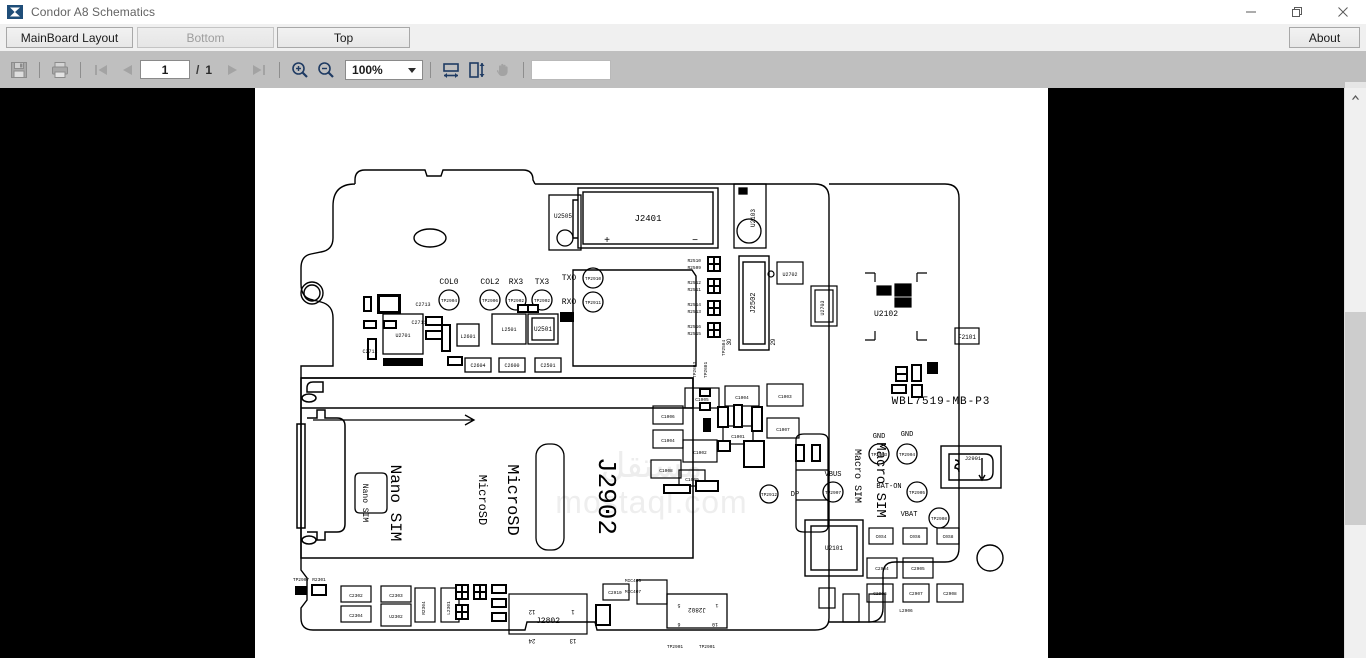 This screenshot has width=1366, height=658. I want to click on svg-text: C1006, so click(668, 417).